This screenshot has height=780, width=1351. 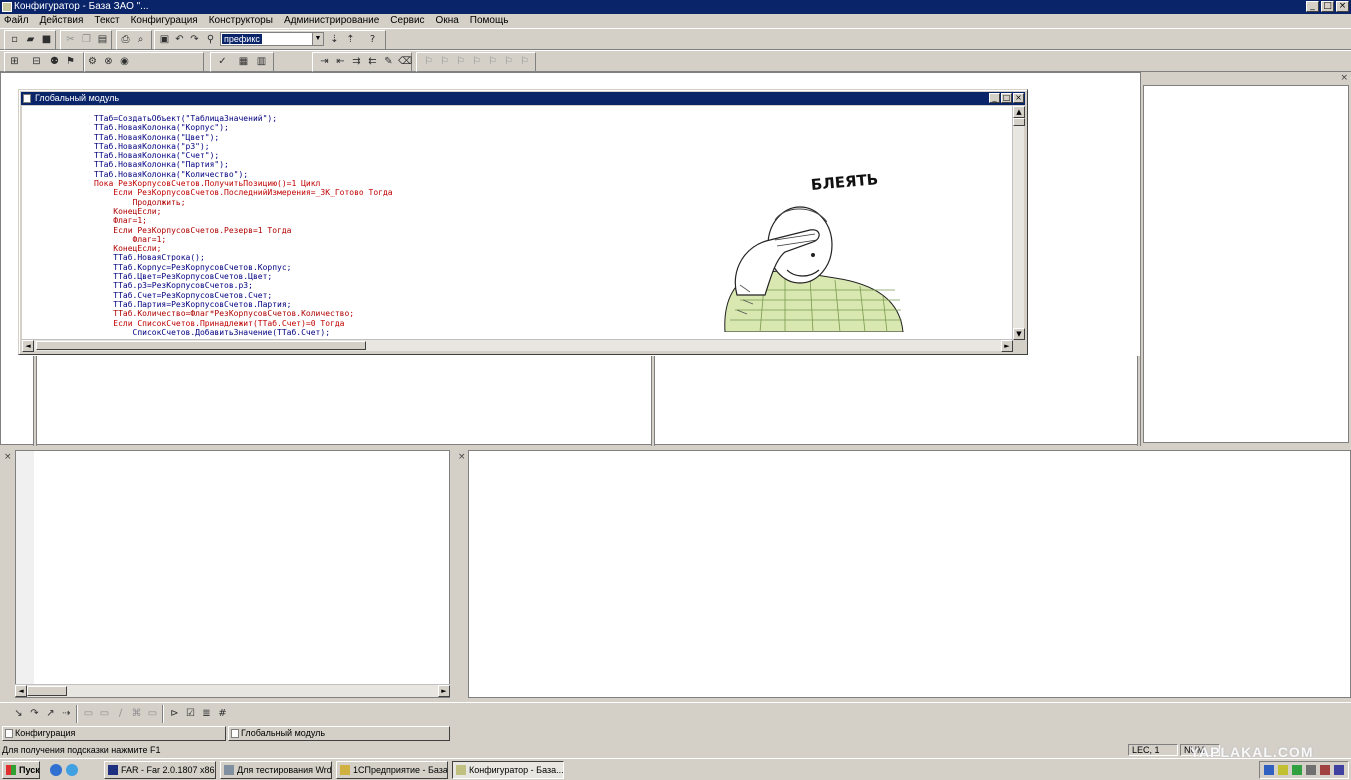 I want to click on locals-icon: ⌘, so click(x=136, y=713).